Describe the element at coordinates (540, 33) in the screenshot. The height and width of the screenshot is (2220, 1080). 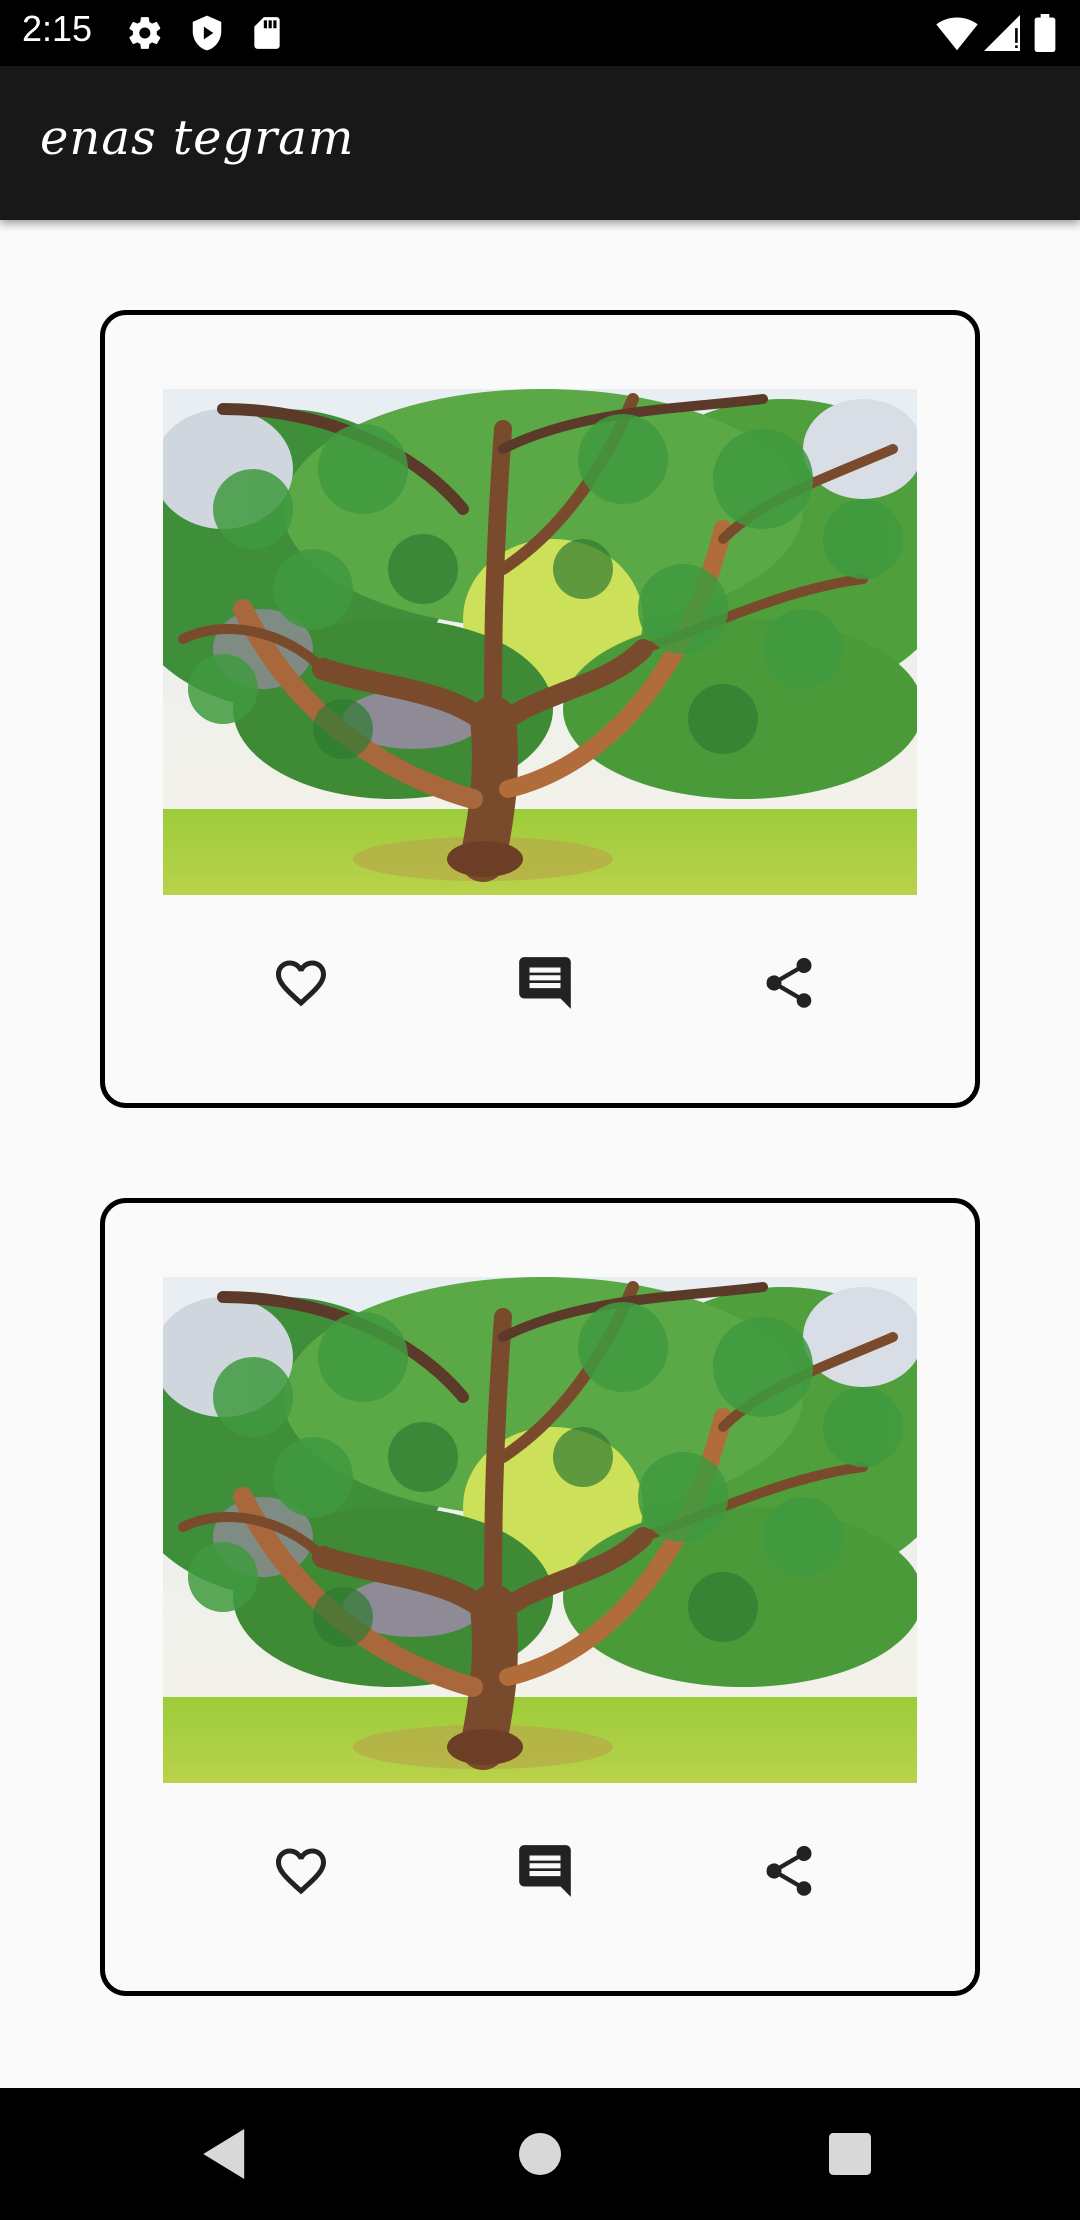
I see `status-bar: 2:15` at that location.